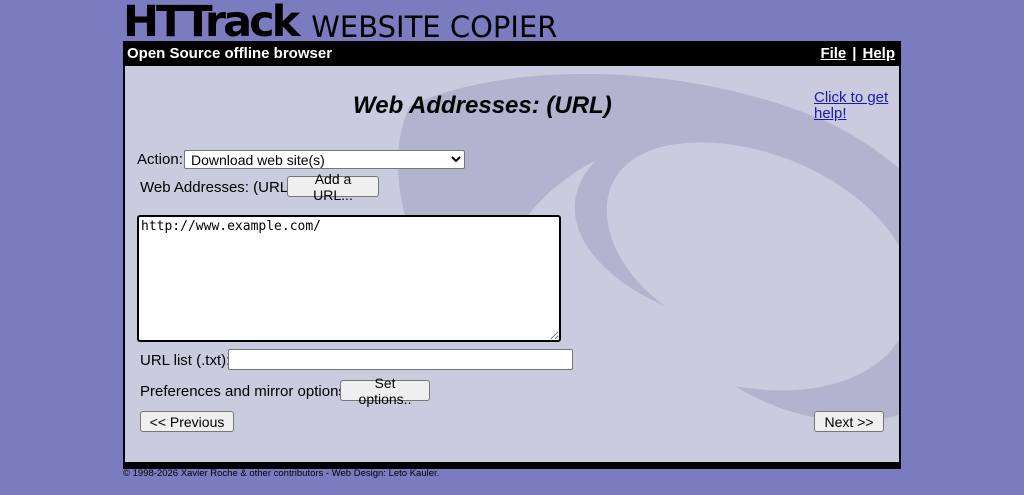  What do you see at coordinates (245, 391) in the screenshot?
I see `prefs-label: Preferences and mirror options:` at bounding box center [245, 391].